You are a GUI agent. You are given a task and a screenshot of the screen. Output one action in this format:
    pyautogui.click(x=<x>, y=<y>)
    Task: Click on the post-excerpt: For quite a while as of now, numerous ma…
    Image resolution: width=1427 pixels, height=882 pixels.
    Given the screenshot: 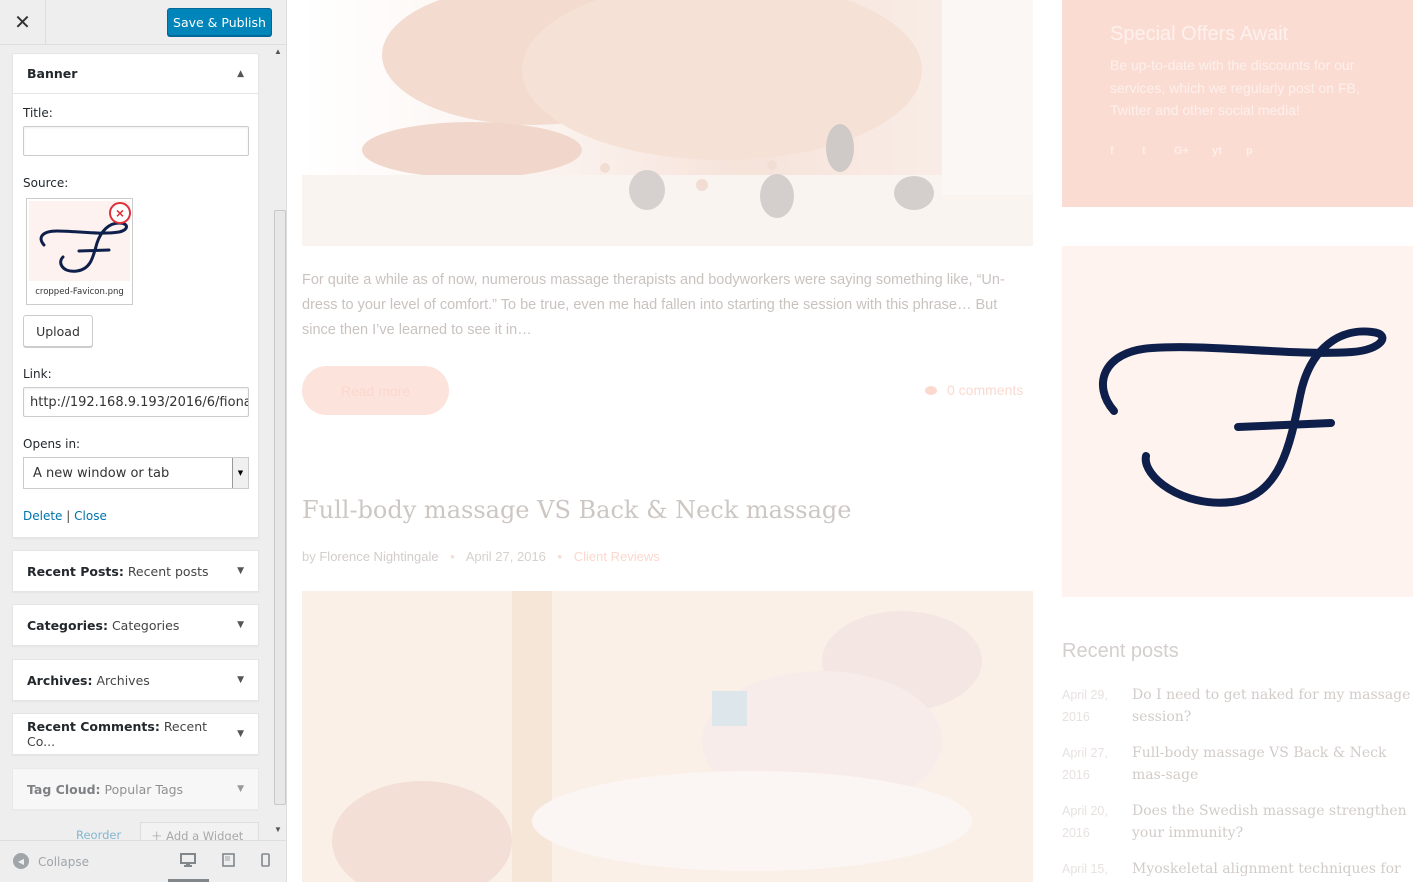 What is the action you would take?
    pyautogui.click(x=653, y=305)
    